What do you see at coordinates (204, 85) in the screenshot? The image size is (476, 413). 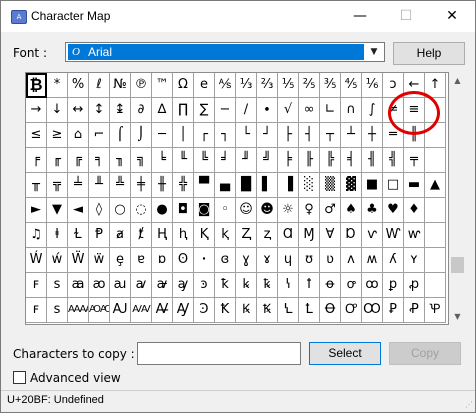 I see `character-cell: e` at bounding box center [204, 85].